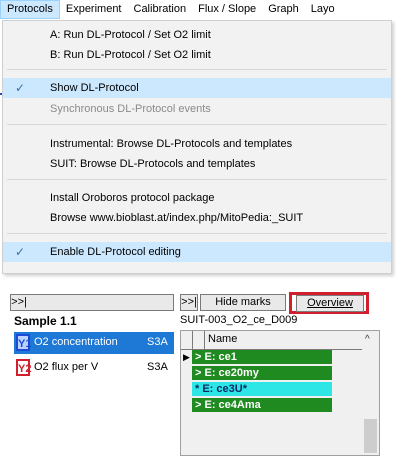 The width and height of the screenshot is (397, 457). I want to click on event-row: > E: ce1, so click(262, 357).